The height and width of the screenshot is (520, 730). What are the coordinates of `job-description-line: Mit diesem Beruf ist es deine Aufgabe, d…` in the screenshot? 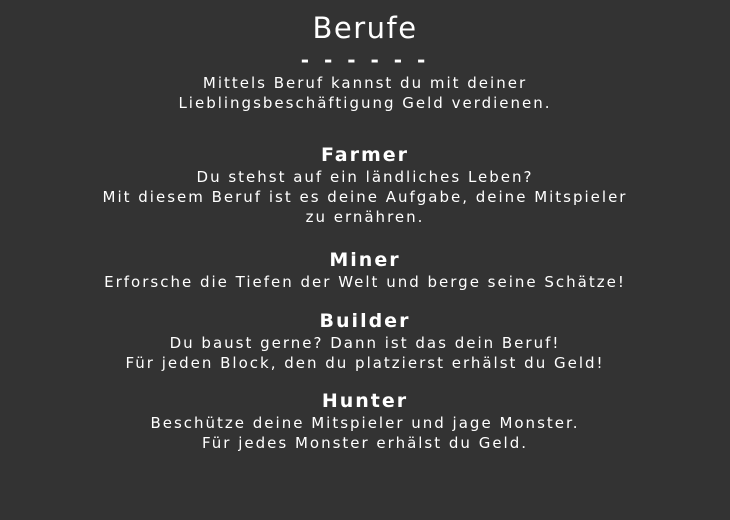 It's located at (365, 197).